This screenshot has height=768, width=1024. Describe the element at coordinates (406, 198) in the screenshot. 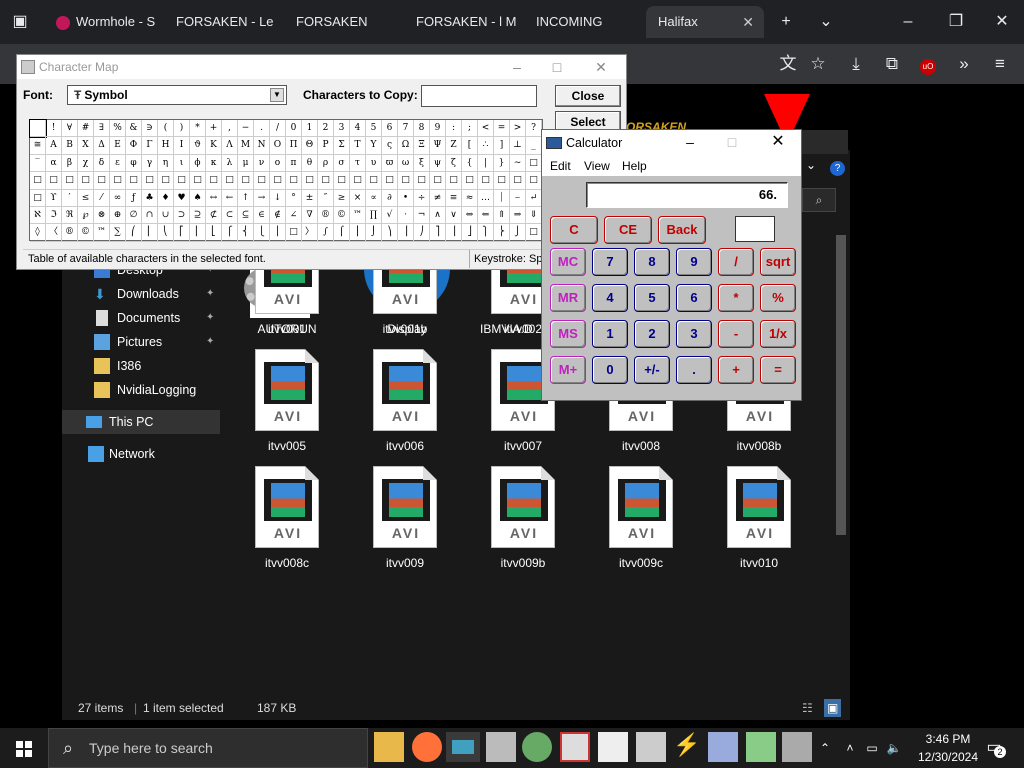

I see `character-cell: •` at that location.